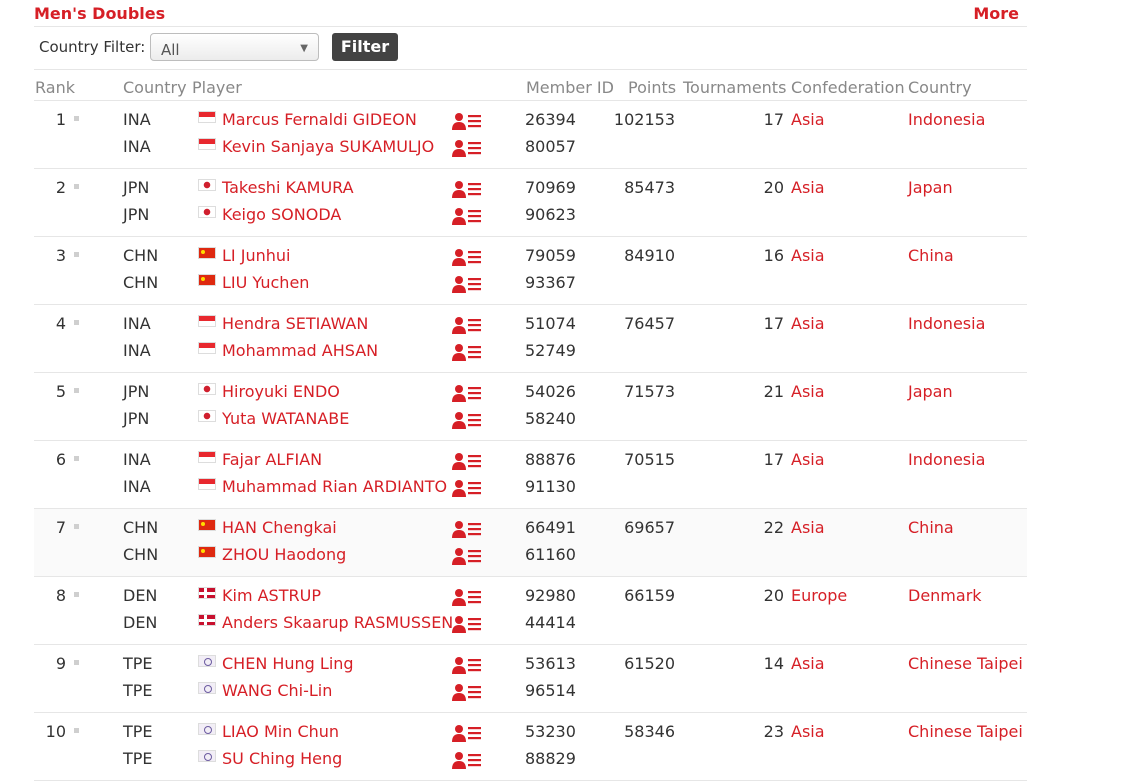 The image size is (1144, 781). Describe the element at coordinates (773, 391) in the screenshot. I see `tournaments-value: 21` at that location.